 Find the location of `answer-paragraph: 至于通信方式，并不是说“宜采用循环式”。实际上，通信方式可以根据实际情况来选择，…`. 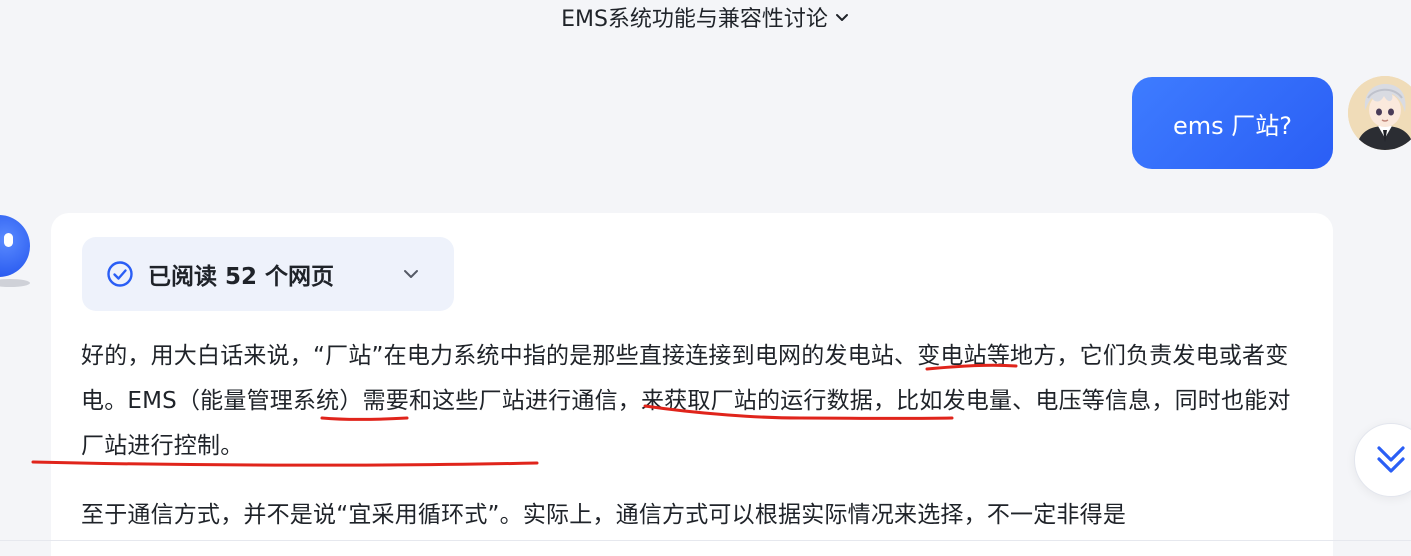

answer-paragraph: 至于通信方式，并不是说“宜采用循环式”。实际上，通信方式可以根据实际情况来选择，… is located at coordinates (604, 515).